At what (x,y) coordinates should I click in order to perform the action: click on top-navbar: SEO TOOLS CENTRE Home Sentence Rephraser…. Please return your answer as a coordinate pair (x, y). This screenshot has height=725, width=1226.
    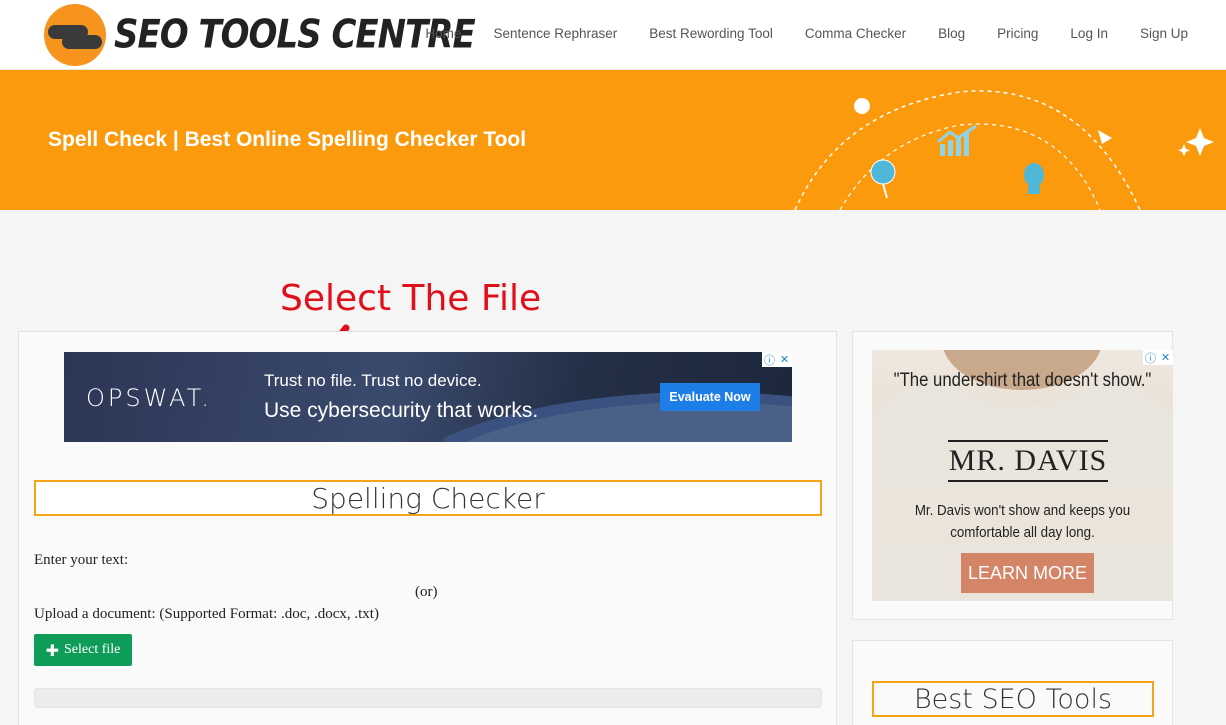
    Looking at the image, I should click on (613, 35).